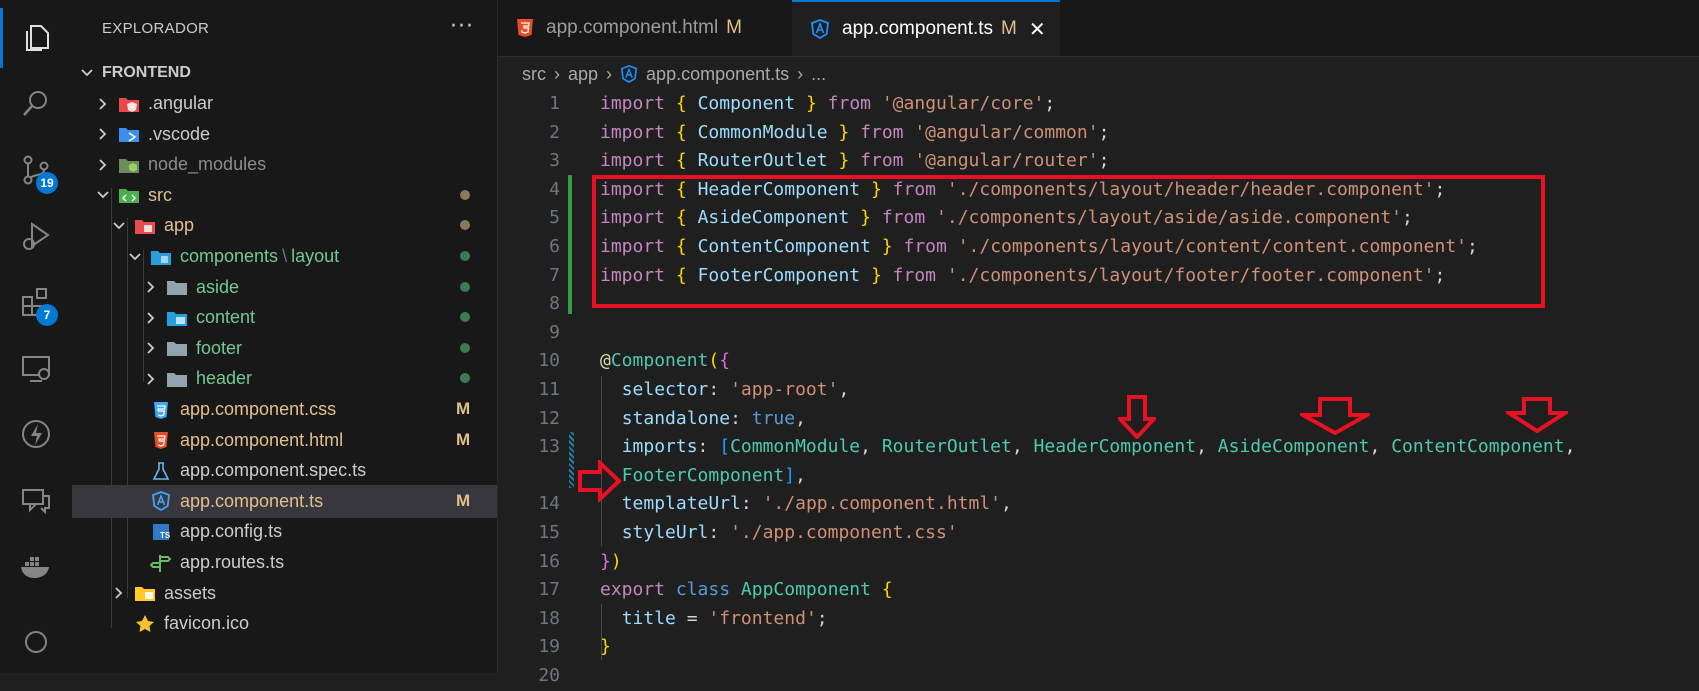  Describe the element at coordinates (161, 470) in the screenshot. I see `test-flask-icon` at that location.